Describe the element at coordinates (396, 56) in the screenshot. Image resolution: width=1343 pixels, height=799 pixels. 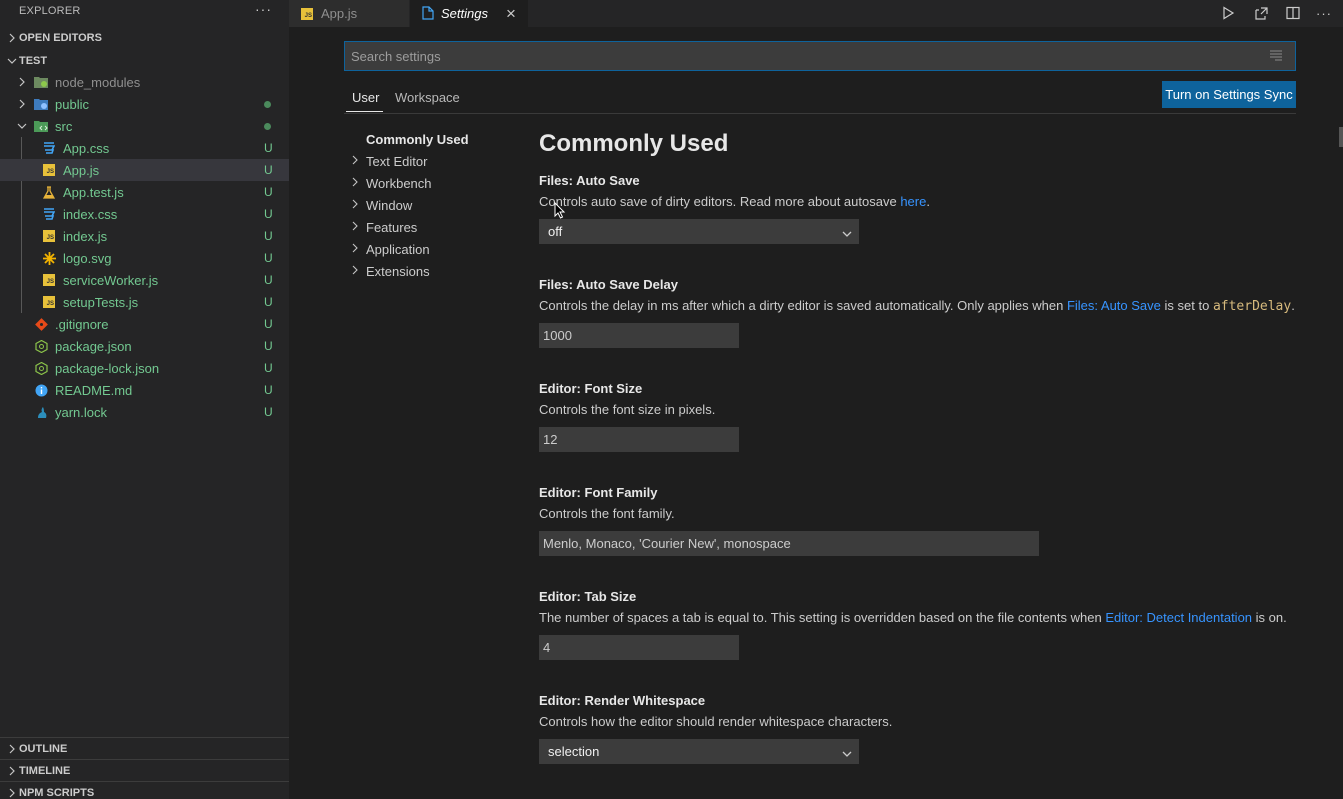
I see `search-placeholder: Search settings` at that location.